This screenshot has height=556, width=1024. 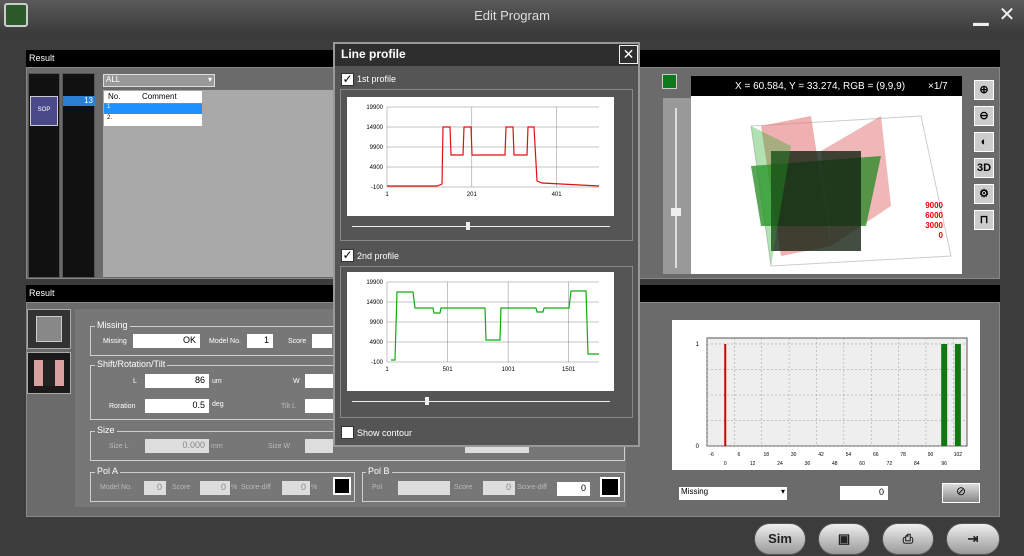 I want to click on legend-6000: 6000, so click(x=934, y=215).